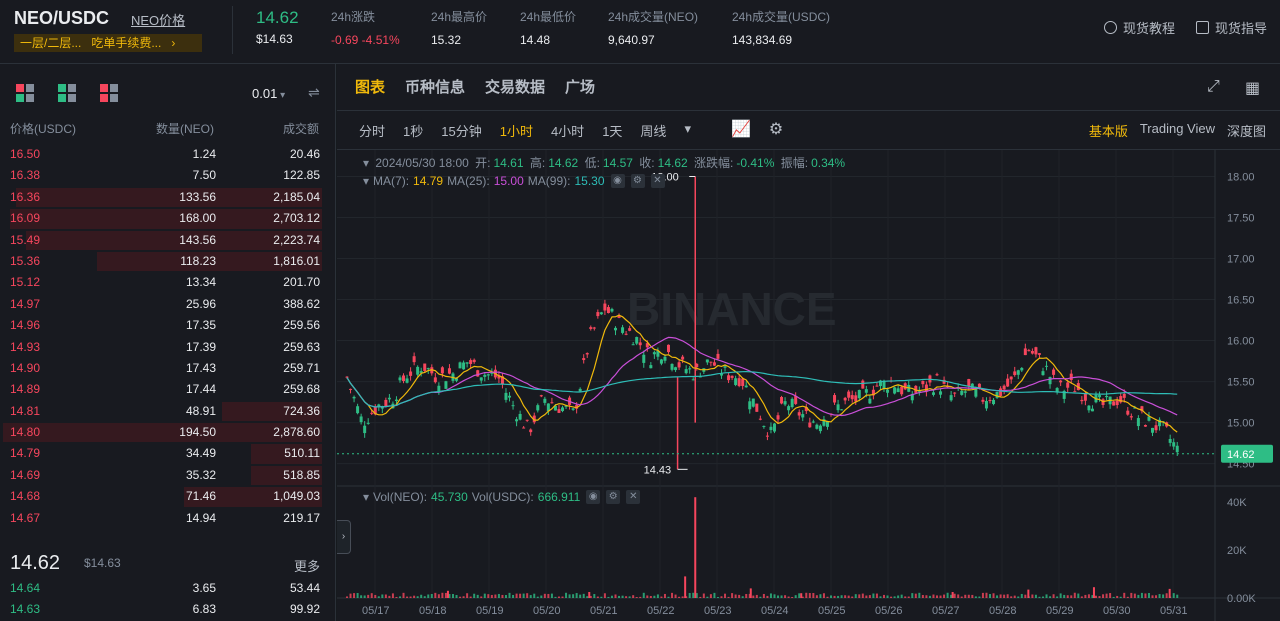  Describe the element at coordinates (515, 86) in the screenshot. I see `tab-trading-data: 交易数据` at that location.